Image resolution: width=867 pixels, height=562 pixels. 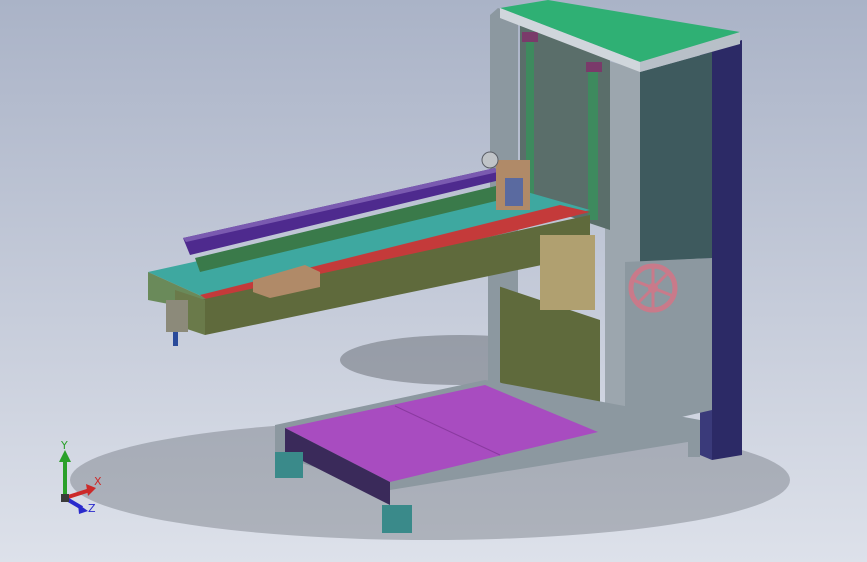 What do you see at coordinates (98, 481) in the screenshot?
I see `triad-x-label: X` at bounding box center [98, 481].